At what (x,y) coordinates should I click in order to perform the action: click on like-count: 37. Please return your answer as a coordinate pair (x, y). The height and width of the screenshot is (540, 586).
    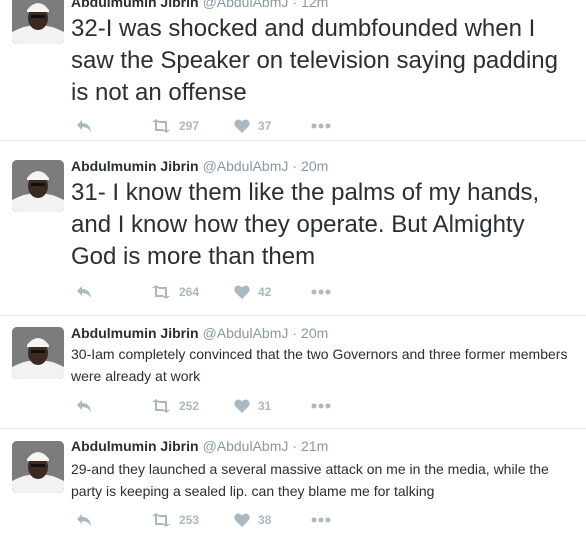
    Looking at the image, I should click on (265, 126).